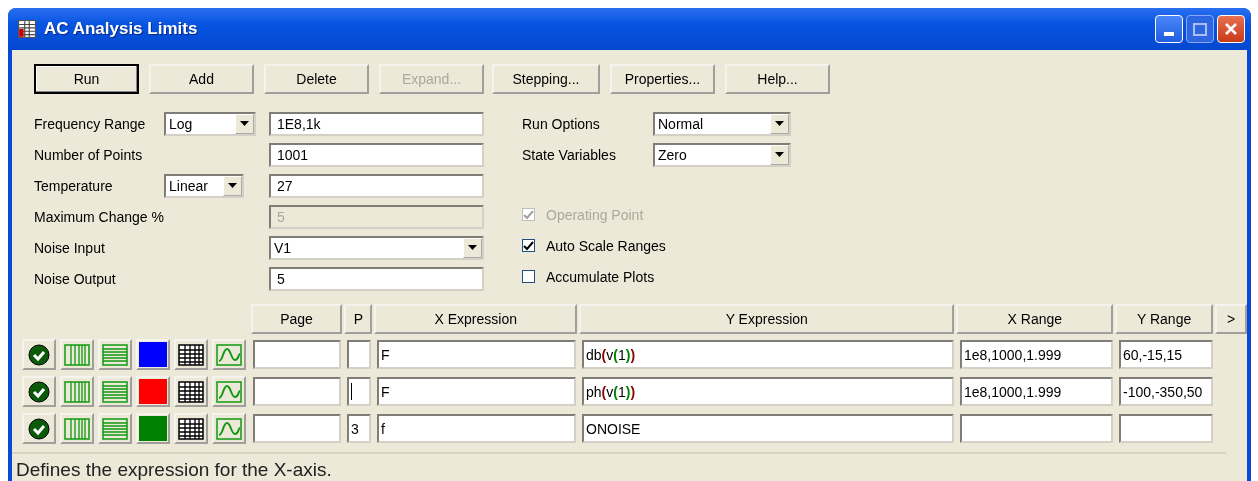  What do you see at coordinates (619, 466) in the screenshot?
I see `status-bar: Defines the expression for the X-axis.` at bounding box center [619, 466].